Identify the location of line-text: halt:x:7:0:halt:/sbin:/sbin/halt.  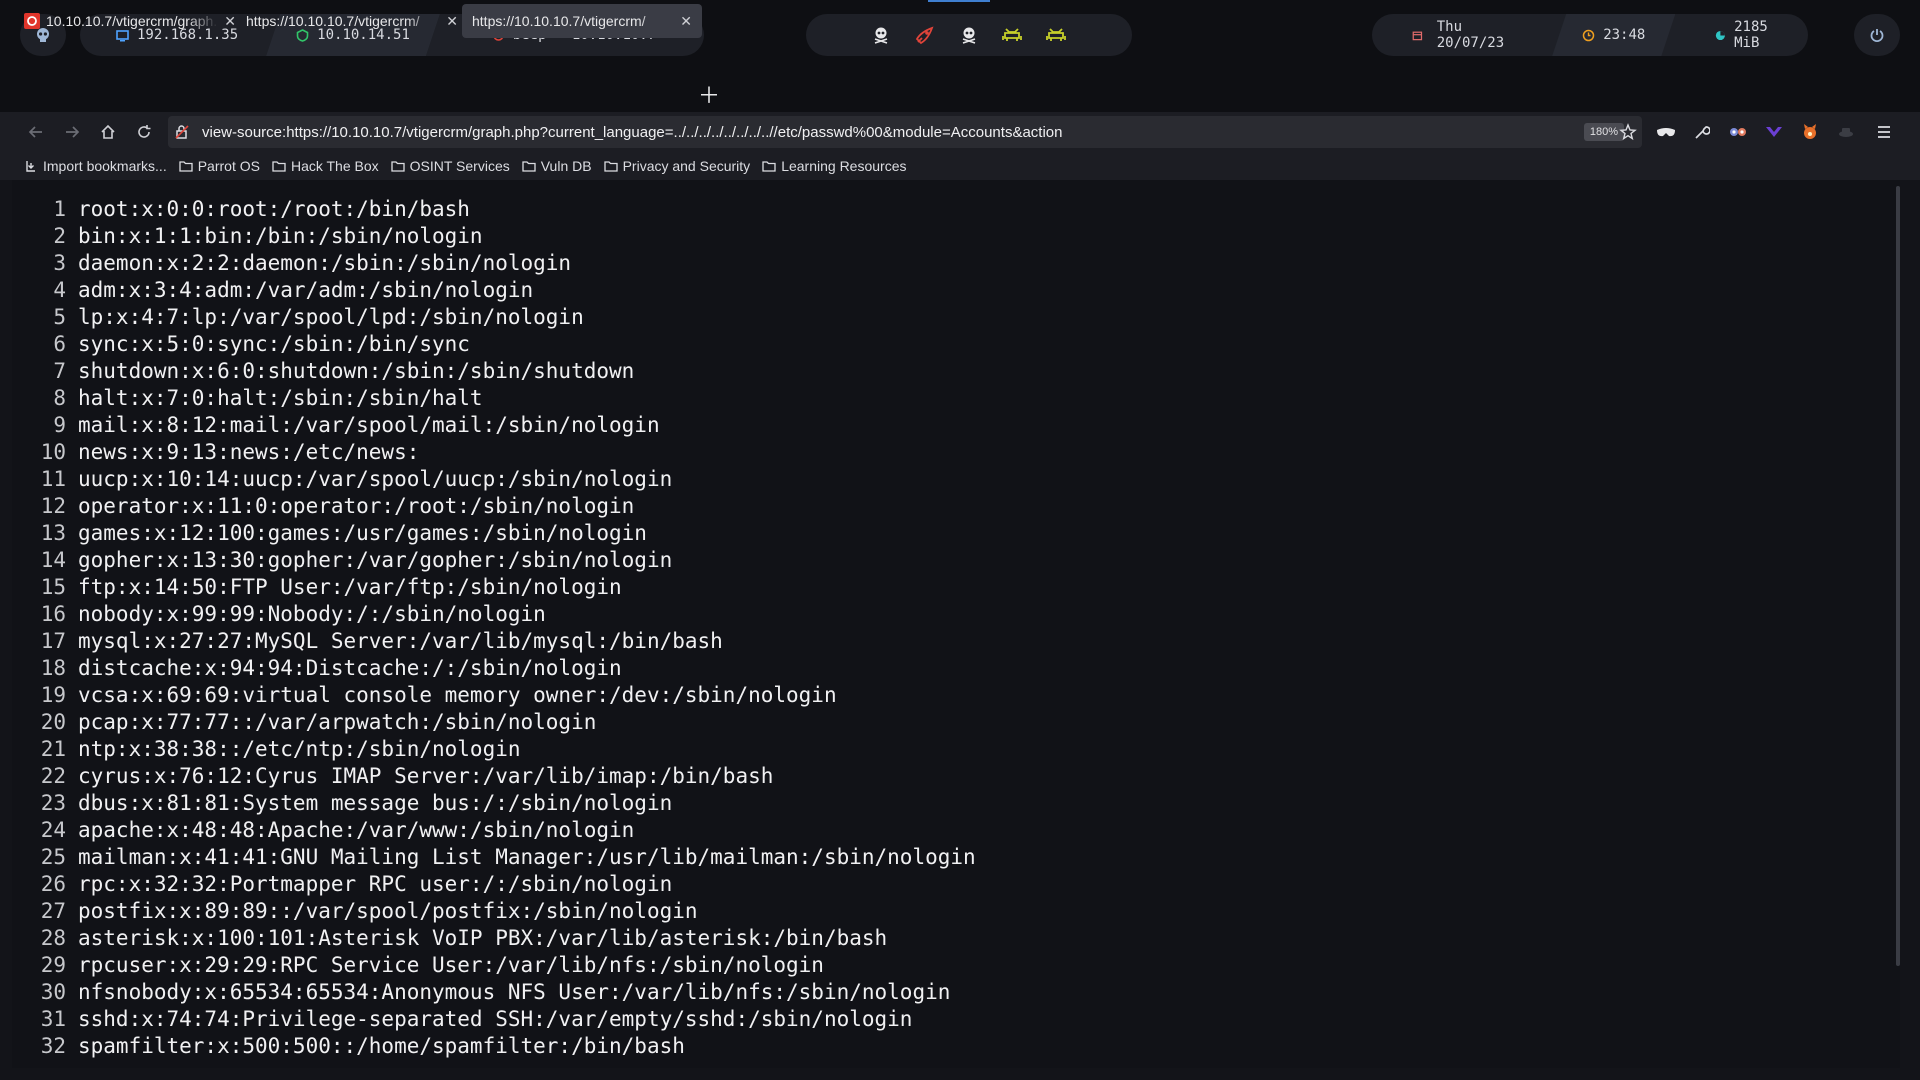
(280, 398).